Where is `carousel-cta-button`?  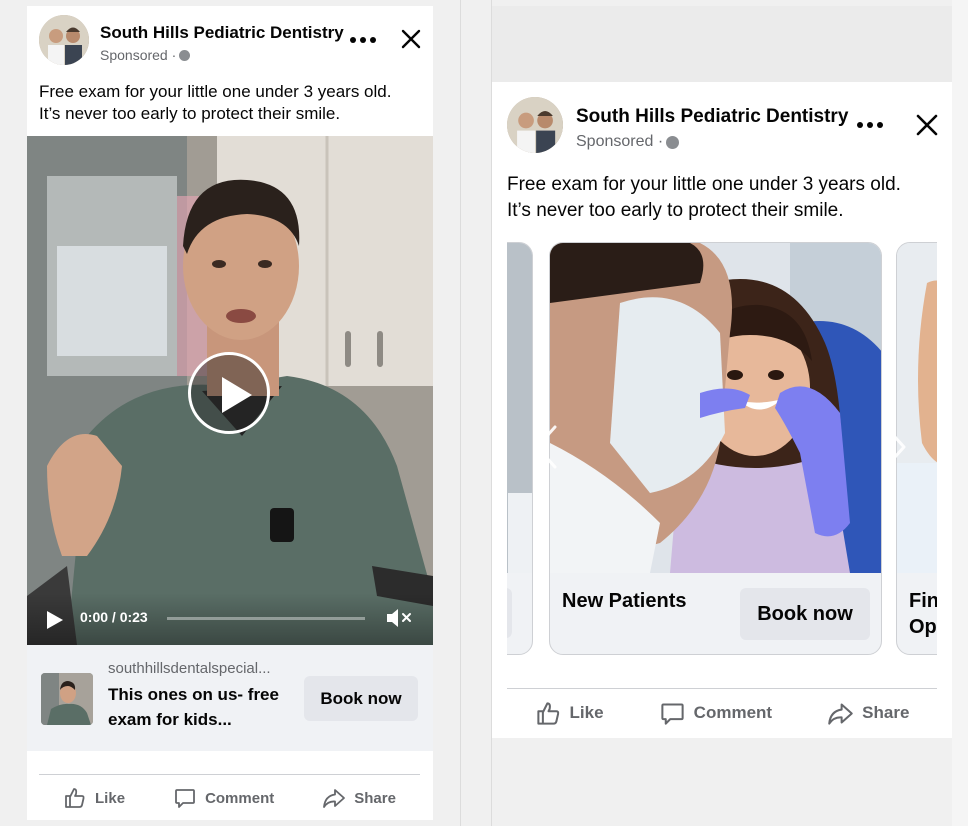 carousel-cta-button is located at coordinates (509, 613).